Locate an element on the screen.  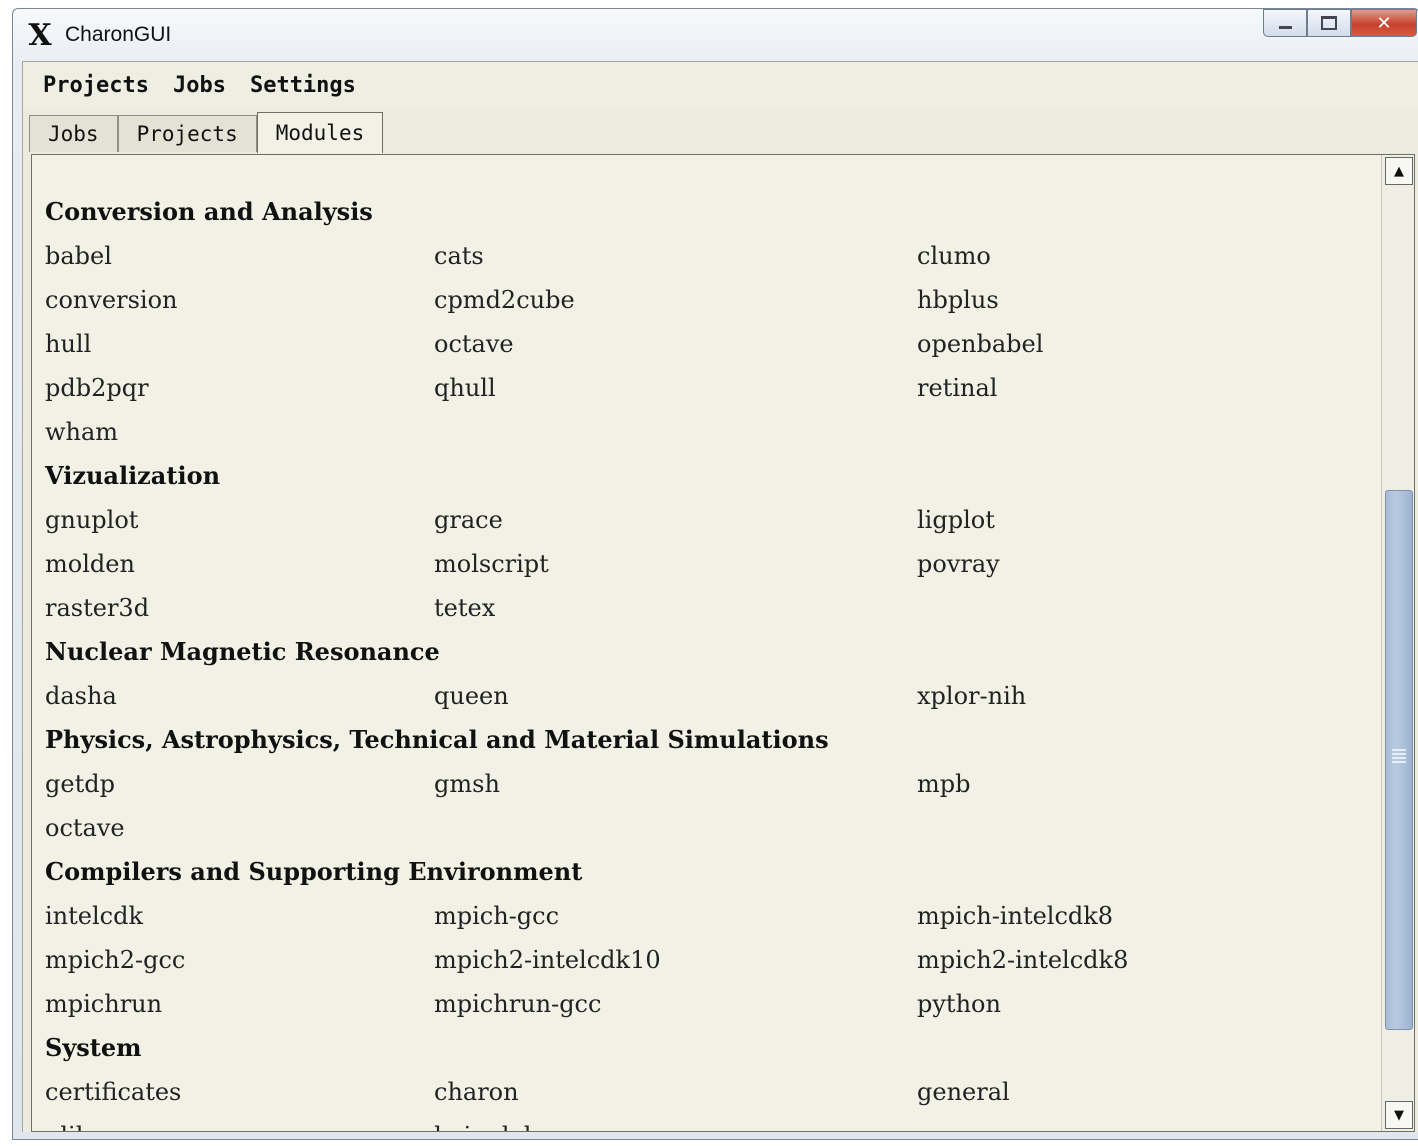
module-link: dasha is located at coordinates (239, 696).